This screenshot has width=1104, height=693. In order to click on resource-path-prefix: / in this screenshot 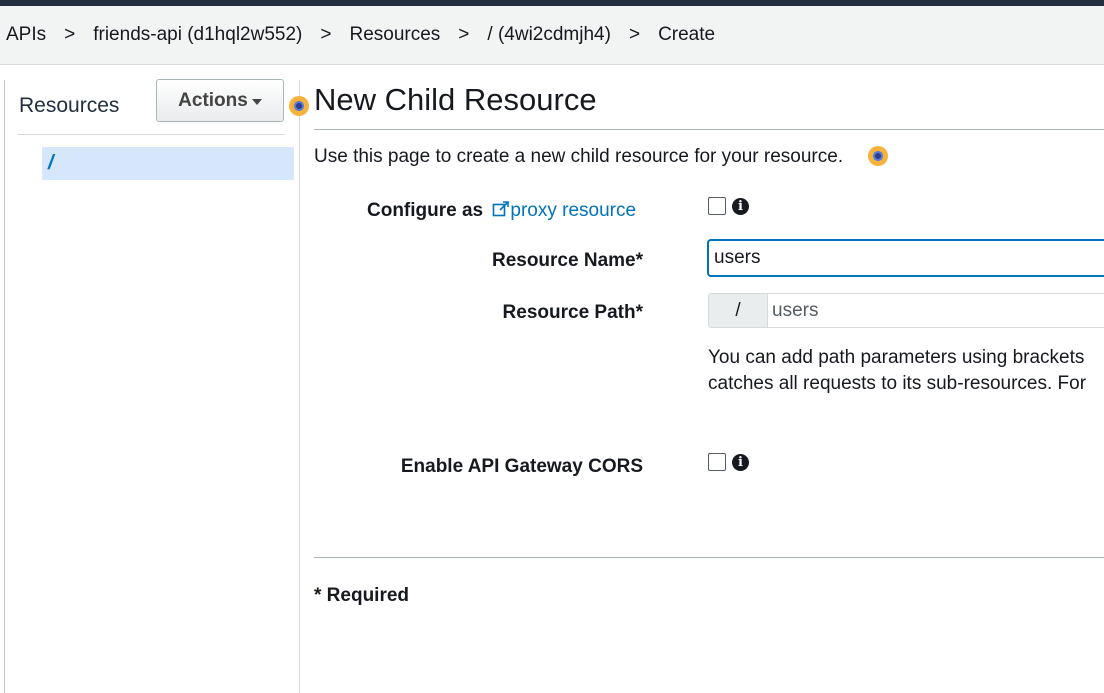, I will do `click(737, 310)`.